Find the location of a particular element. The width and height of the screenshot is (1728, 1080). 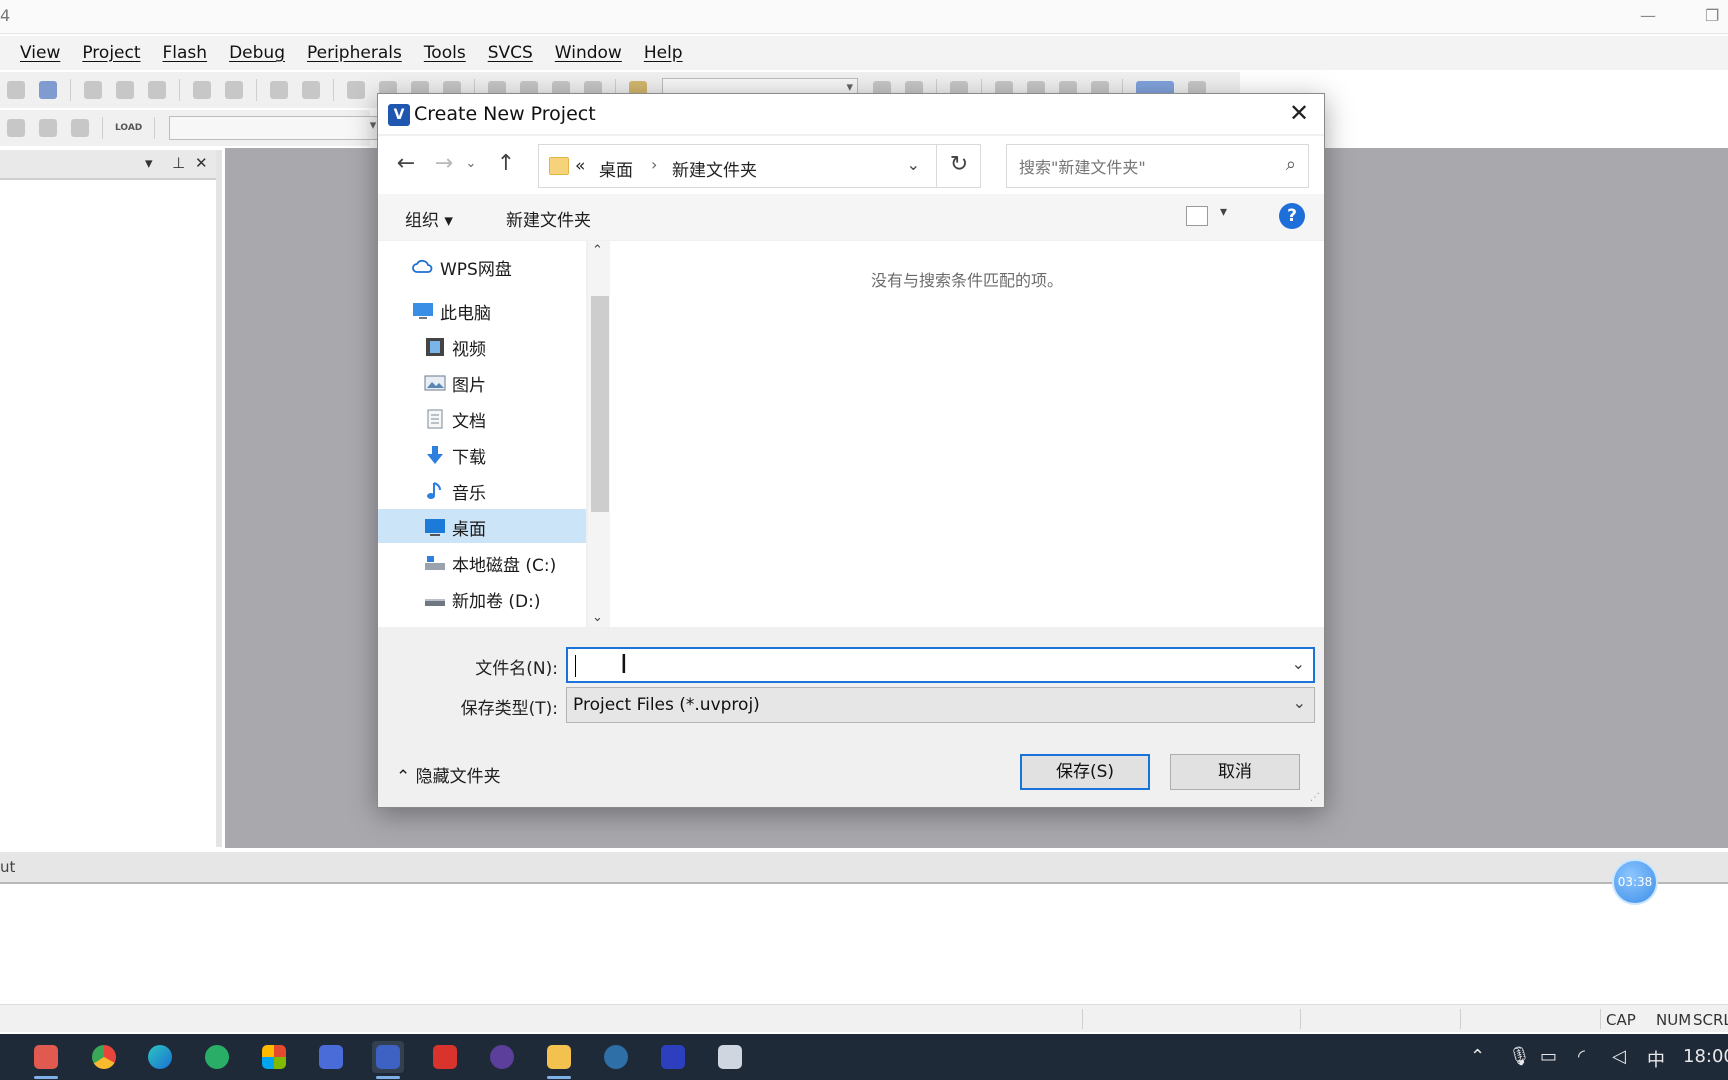

breadcrumb-desktop: 桌面 is located at coordinates (616, 168).